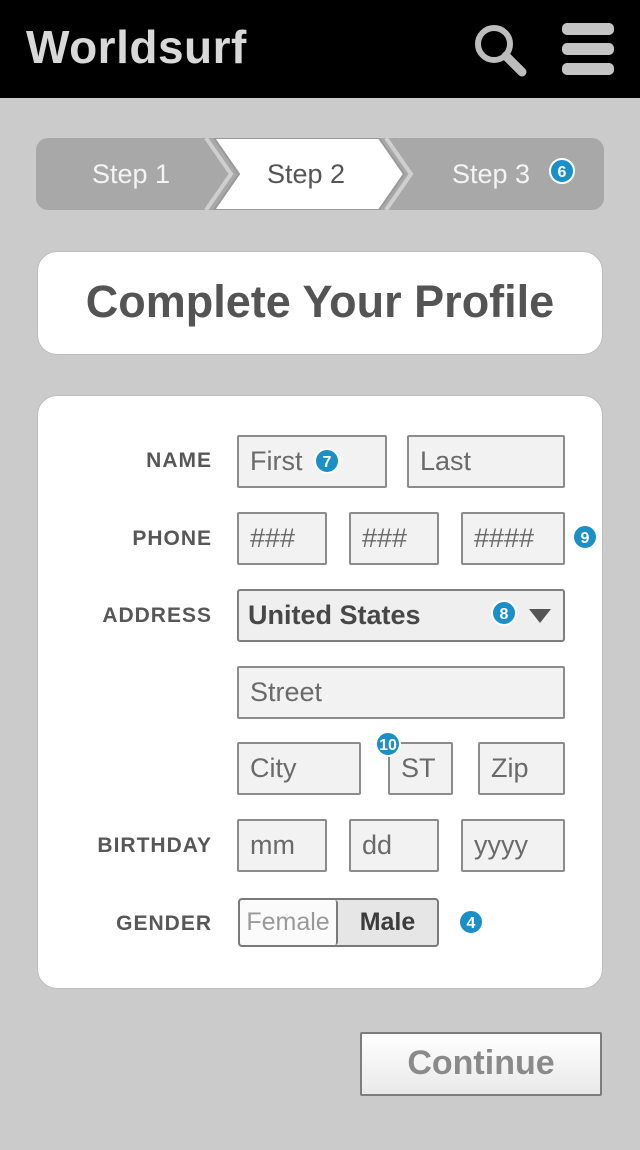 The height and width of the screenshot is (1150, 640). I want to click on search-icon, so click(500, 50).